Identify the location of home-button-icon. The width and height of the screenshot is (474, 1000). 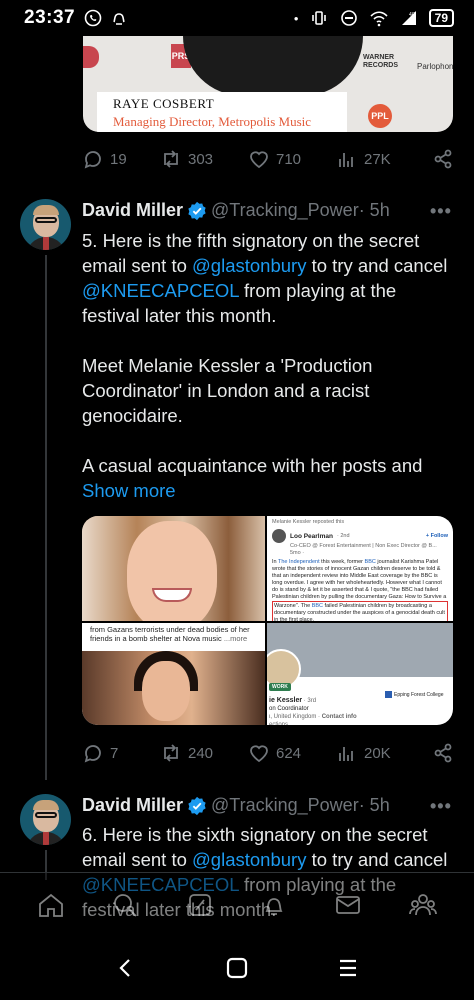
(237, 968).